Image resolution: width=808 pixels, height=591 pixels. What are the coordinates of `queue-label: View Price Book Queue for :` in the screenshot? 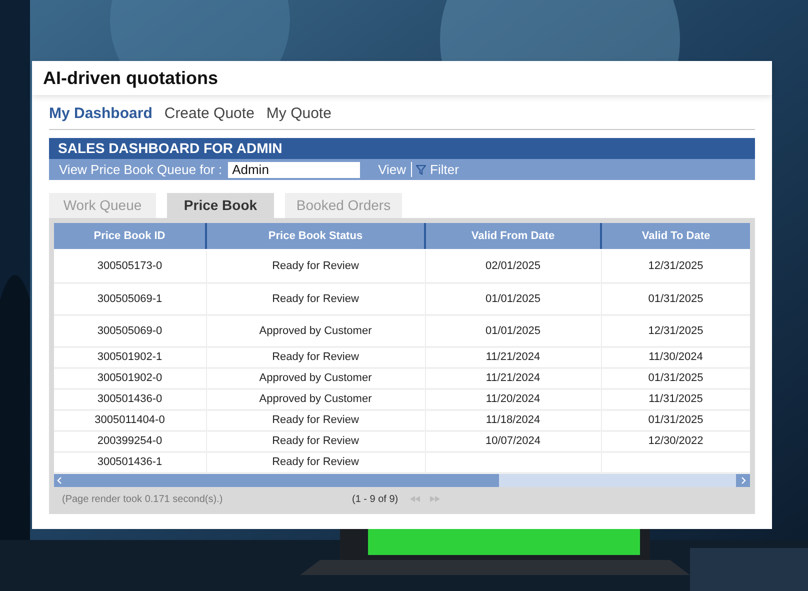 It's located at (140, 169).